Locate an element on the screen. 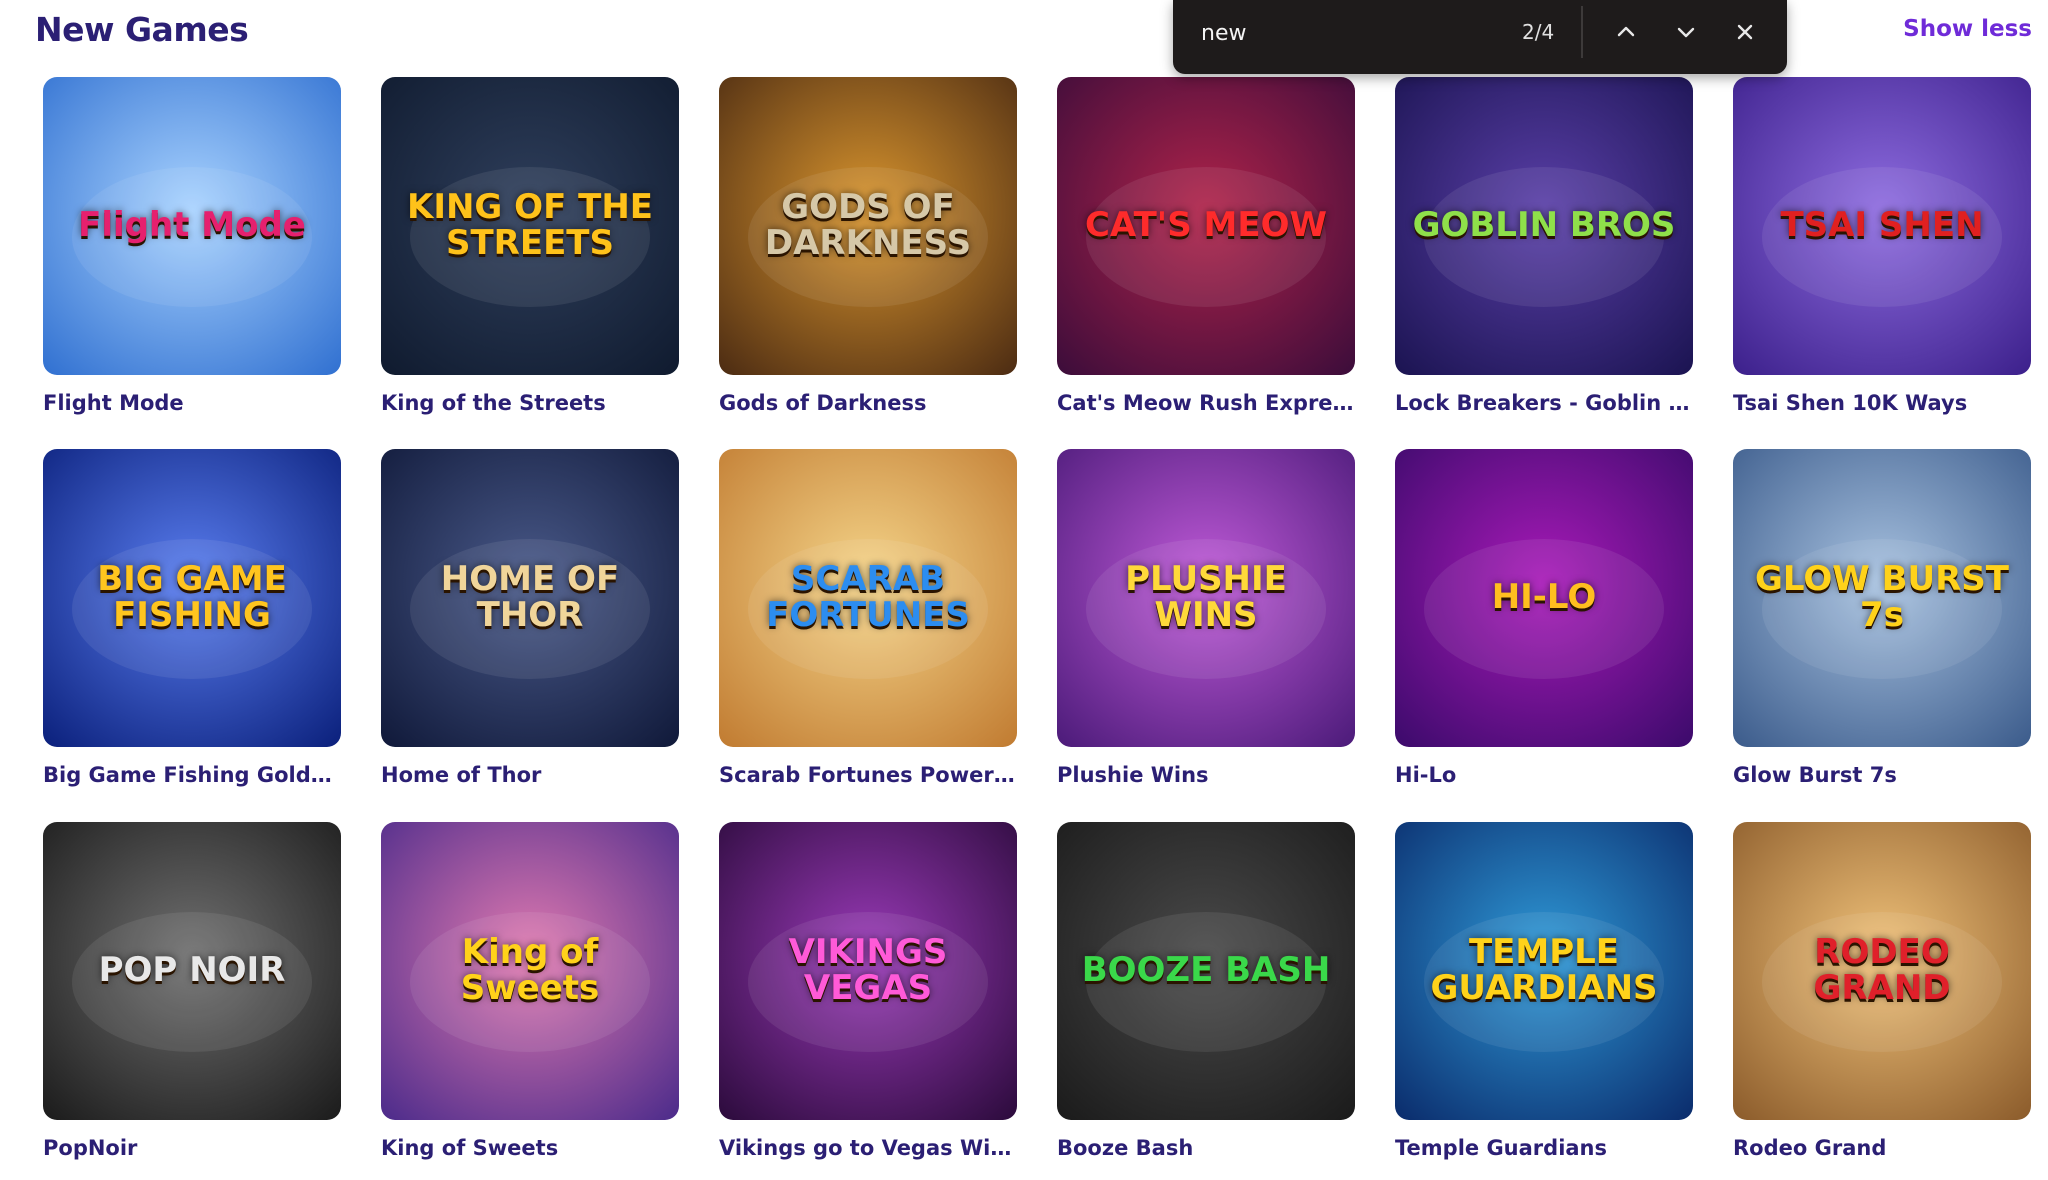  game-logo-text: GOBLIN BROS is located at coordinates (1544, 225).